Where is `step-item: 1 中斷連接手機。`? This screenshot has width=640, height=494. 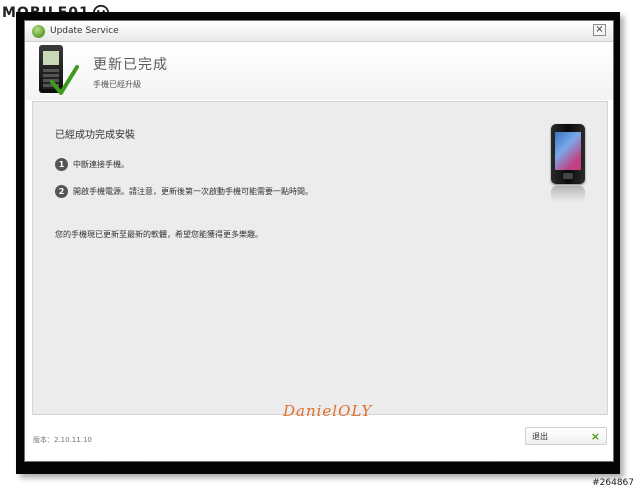
step-item: 1 中斷連接手機。 is located at coordinates (92, 164).